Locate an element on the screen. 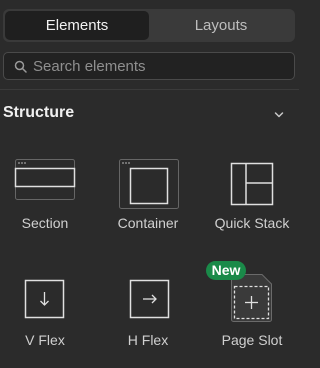 The height and width of the screenshot is (368, 320). tab-layouts: Layouts is located at coordinates (221, 25).